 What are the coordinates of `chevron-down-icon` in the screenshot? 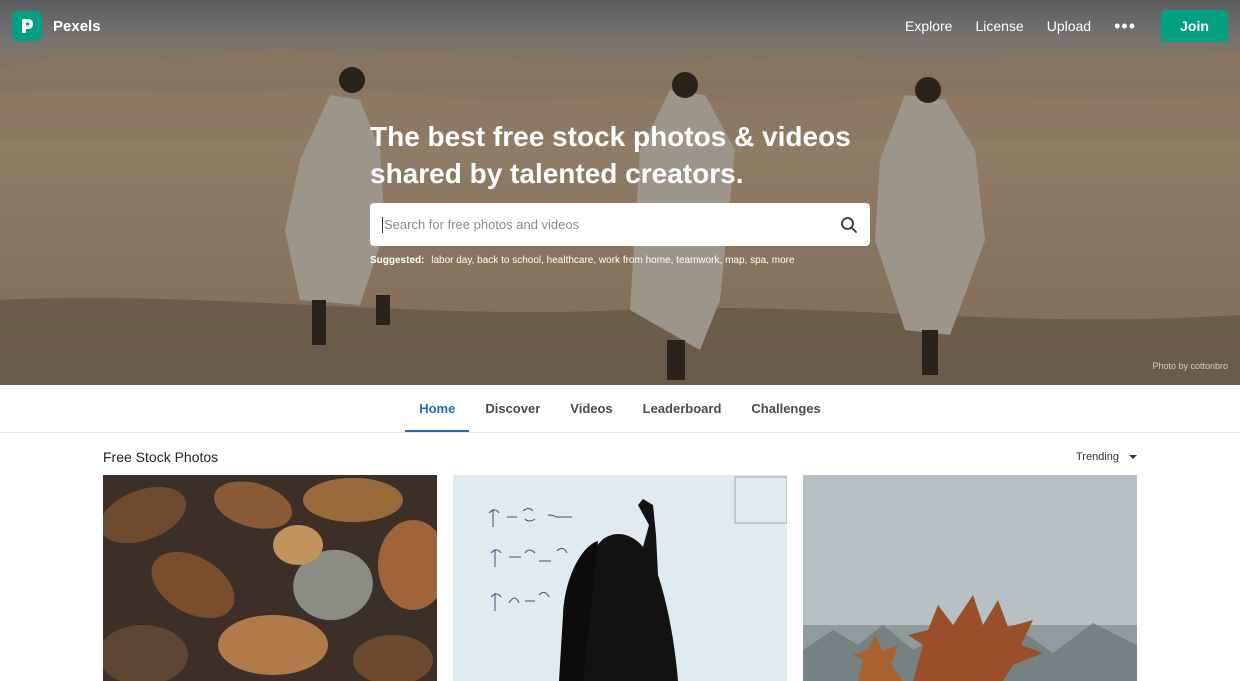 It's located at (1133, 457).